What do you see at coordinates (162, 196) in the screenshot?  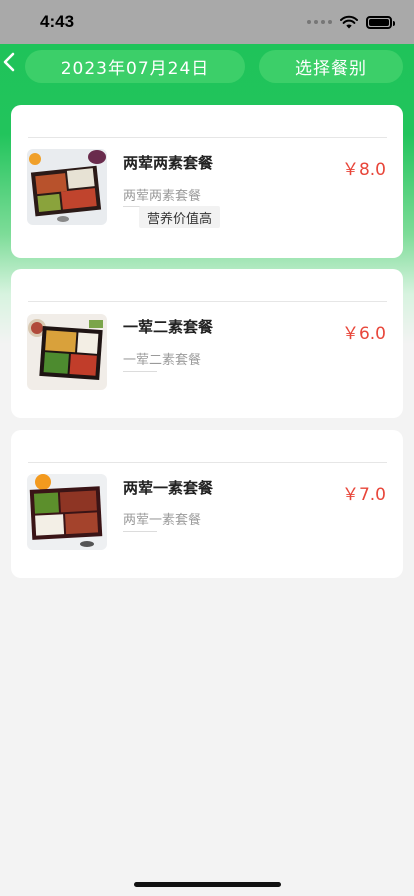 I see `meal-description: 两荤两素套餐` at bounding box center [162, 196].